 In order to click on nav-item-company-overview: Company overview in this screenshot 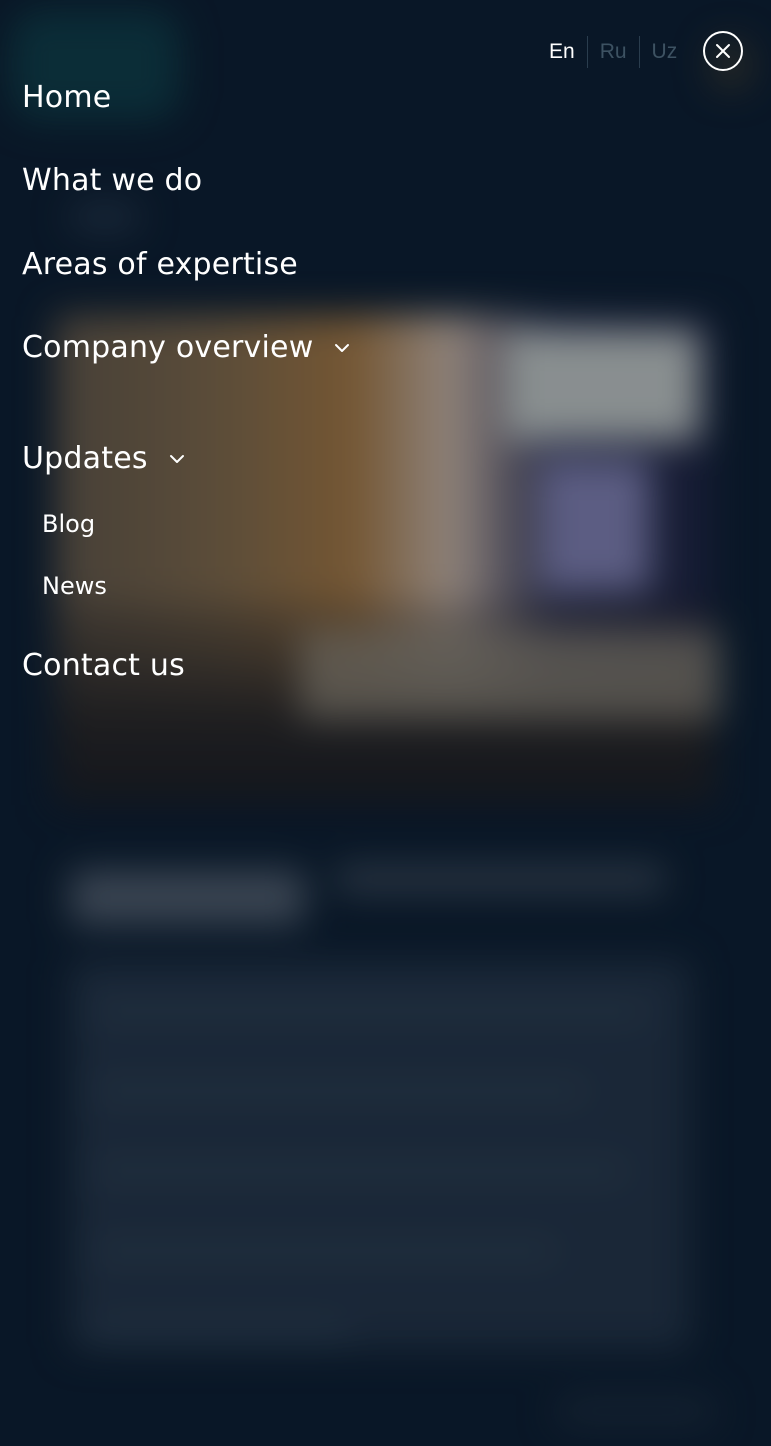, I will do `click(186, 347)`.